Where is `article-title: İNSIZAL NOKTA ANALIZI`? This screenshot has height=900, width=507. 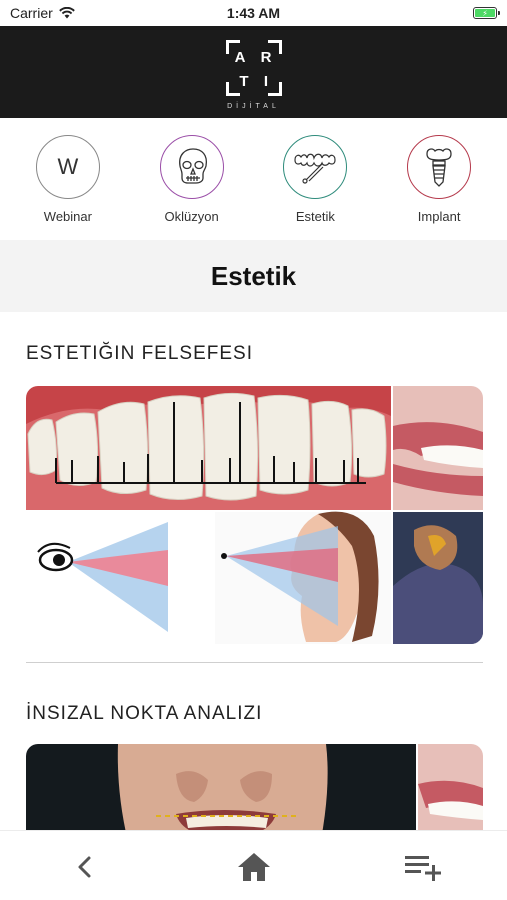 article-title: İNSIZAL NOKTA ANALIZI is located at coordinates (144, 714).